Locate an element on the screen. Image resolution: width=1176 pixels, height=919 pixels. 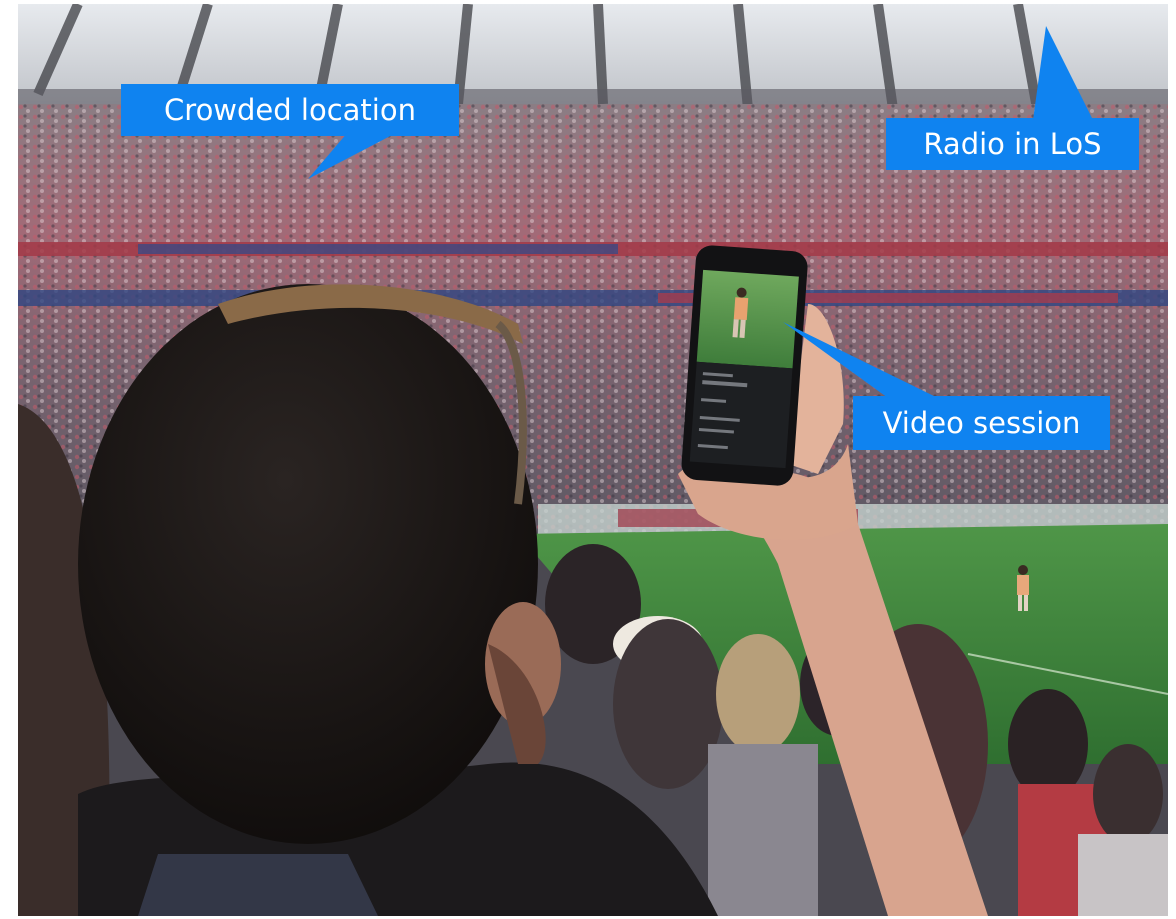
callout-video-session: Video session is located at coordinates (981, 423).